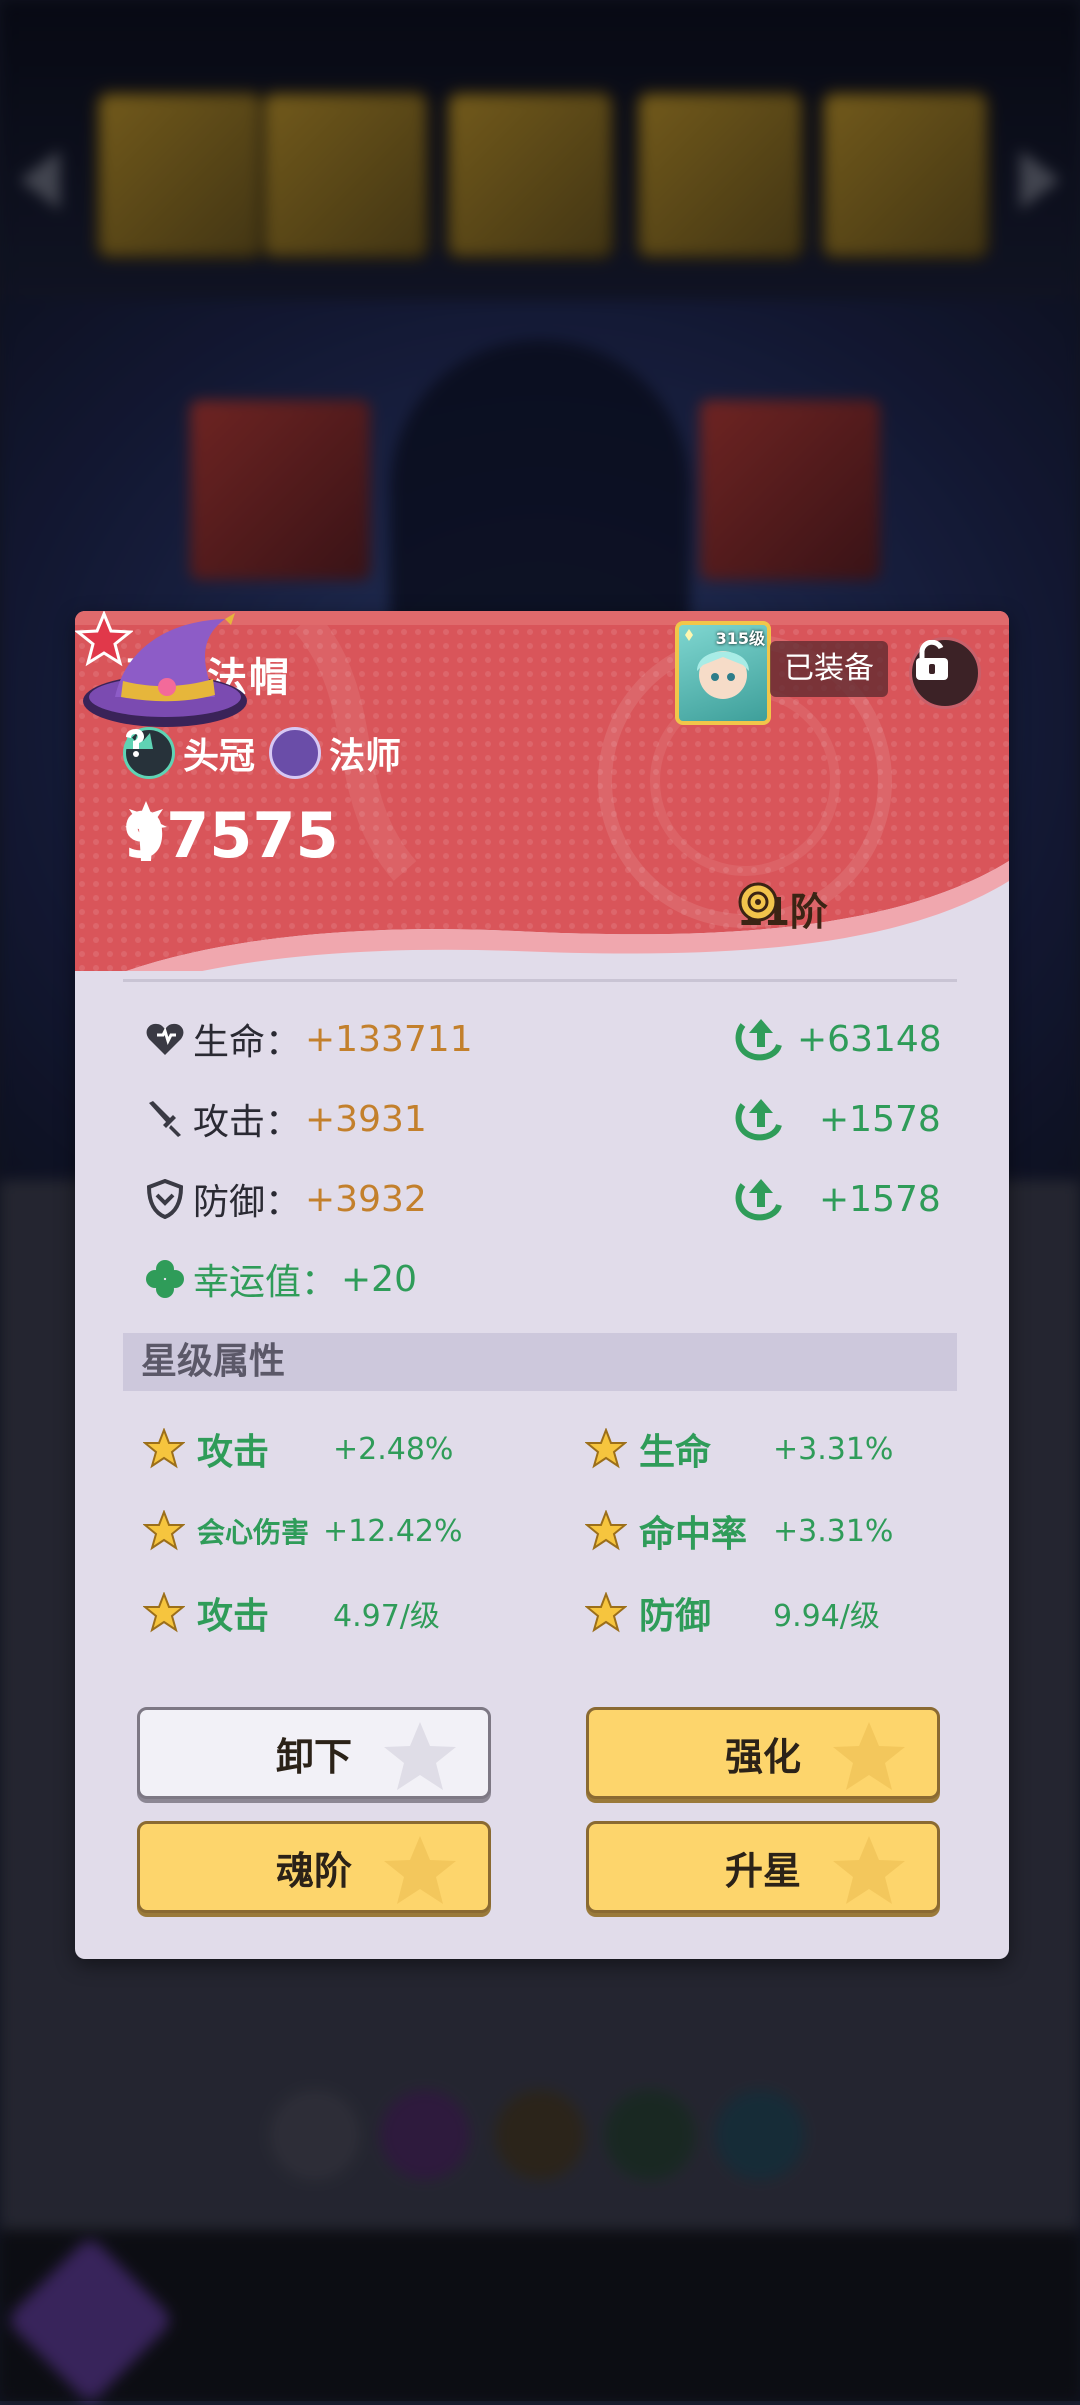 This screenshot has width=1080, height=2405. I want to click on star-attr-row: 命中率 +3.31%, so click(785, 1531).